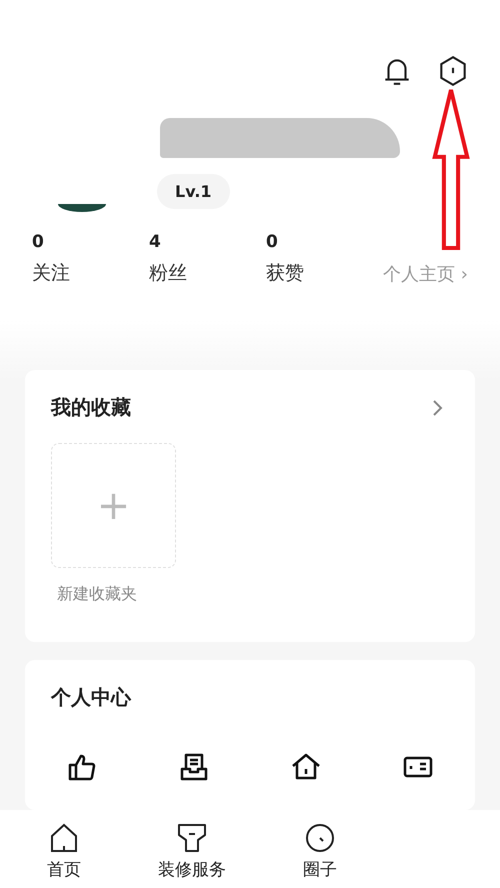  Describe the element at coordinates (193, 191) in the screenshot. I see `level-badge: Lv.1` at that location.